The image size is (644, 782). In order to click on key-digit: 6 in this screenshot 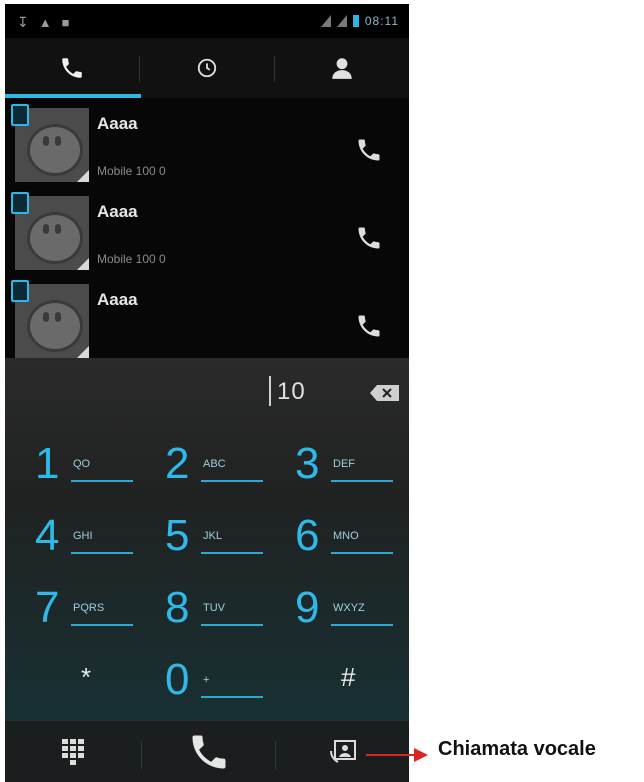, I will do `click(307, 535)`.